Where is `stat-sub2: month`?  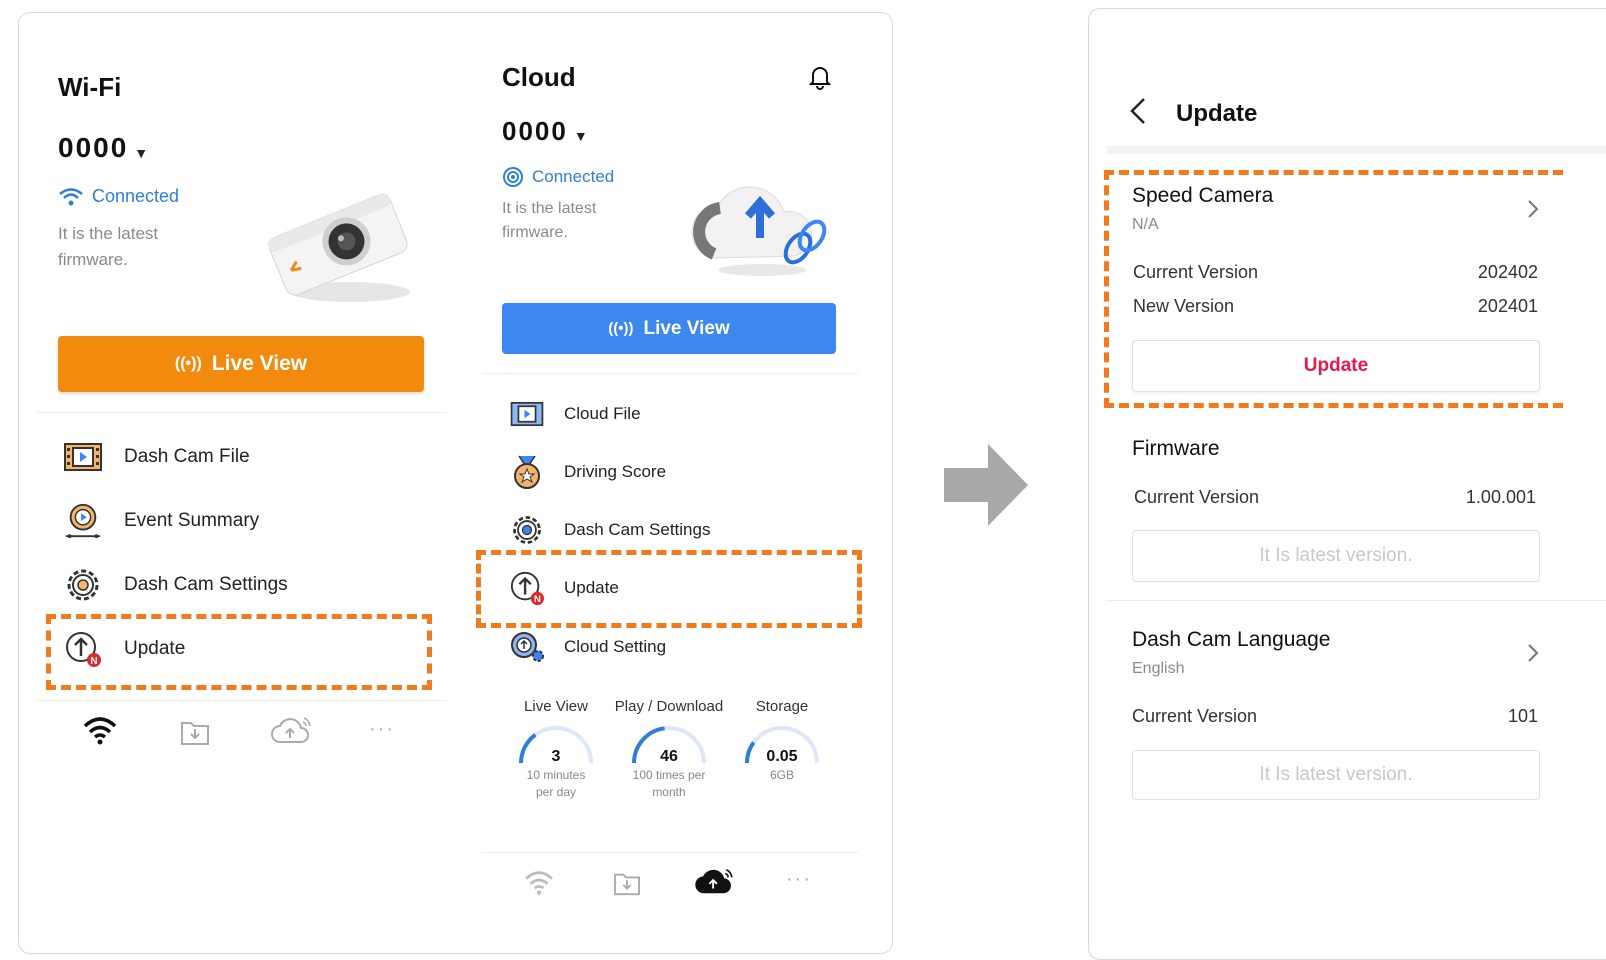
stat-sub2: month is located at coordinates (669, 792).